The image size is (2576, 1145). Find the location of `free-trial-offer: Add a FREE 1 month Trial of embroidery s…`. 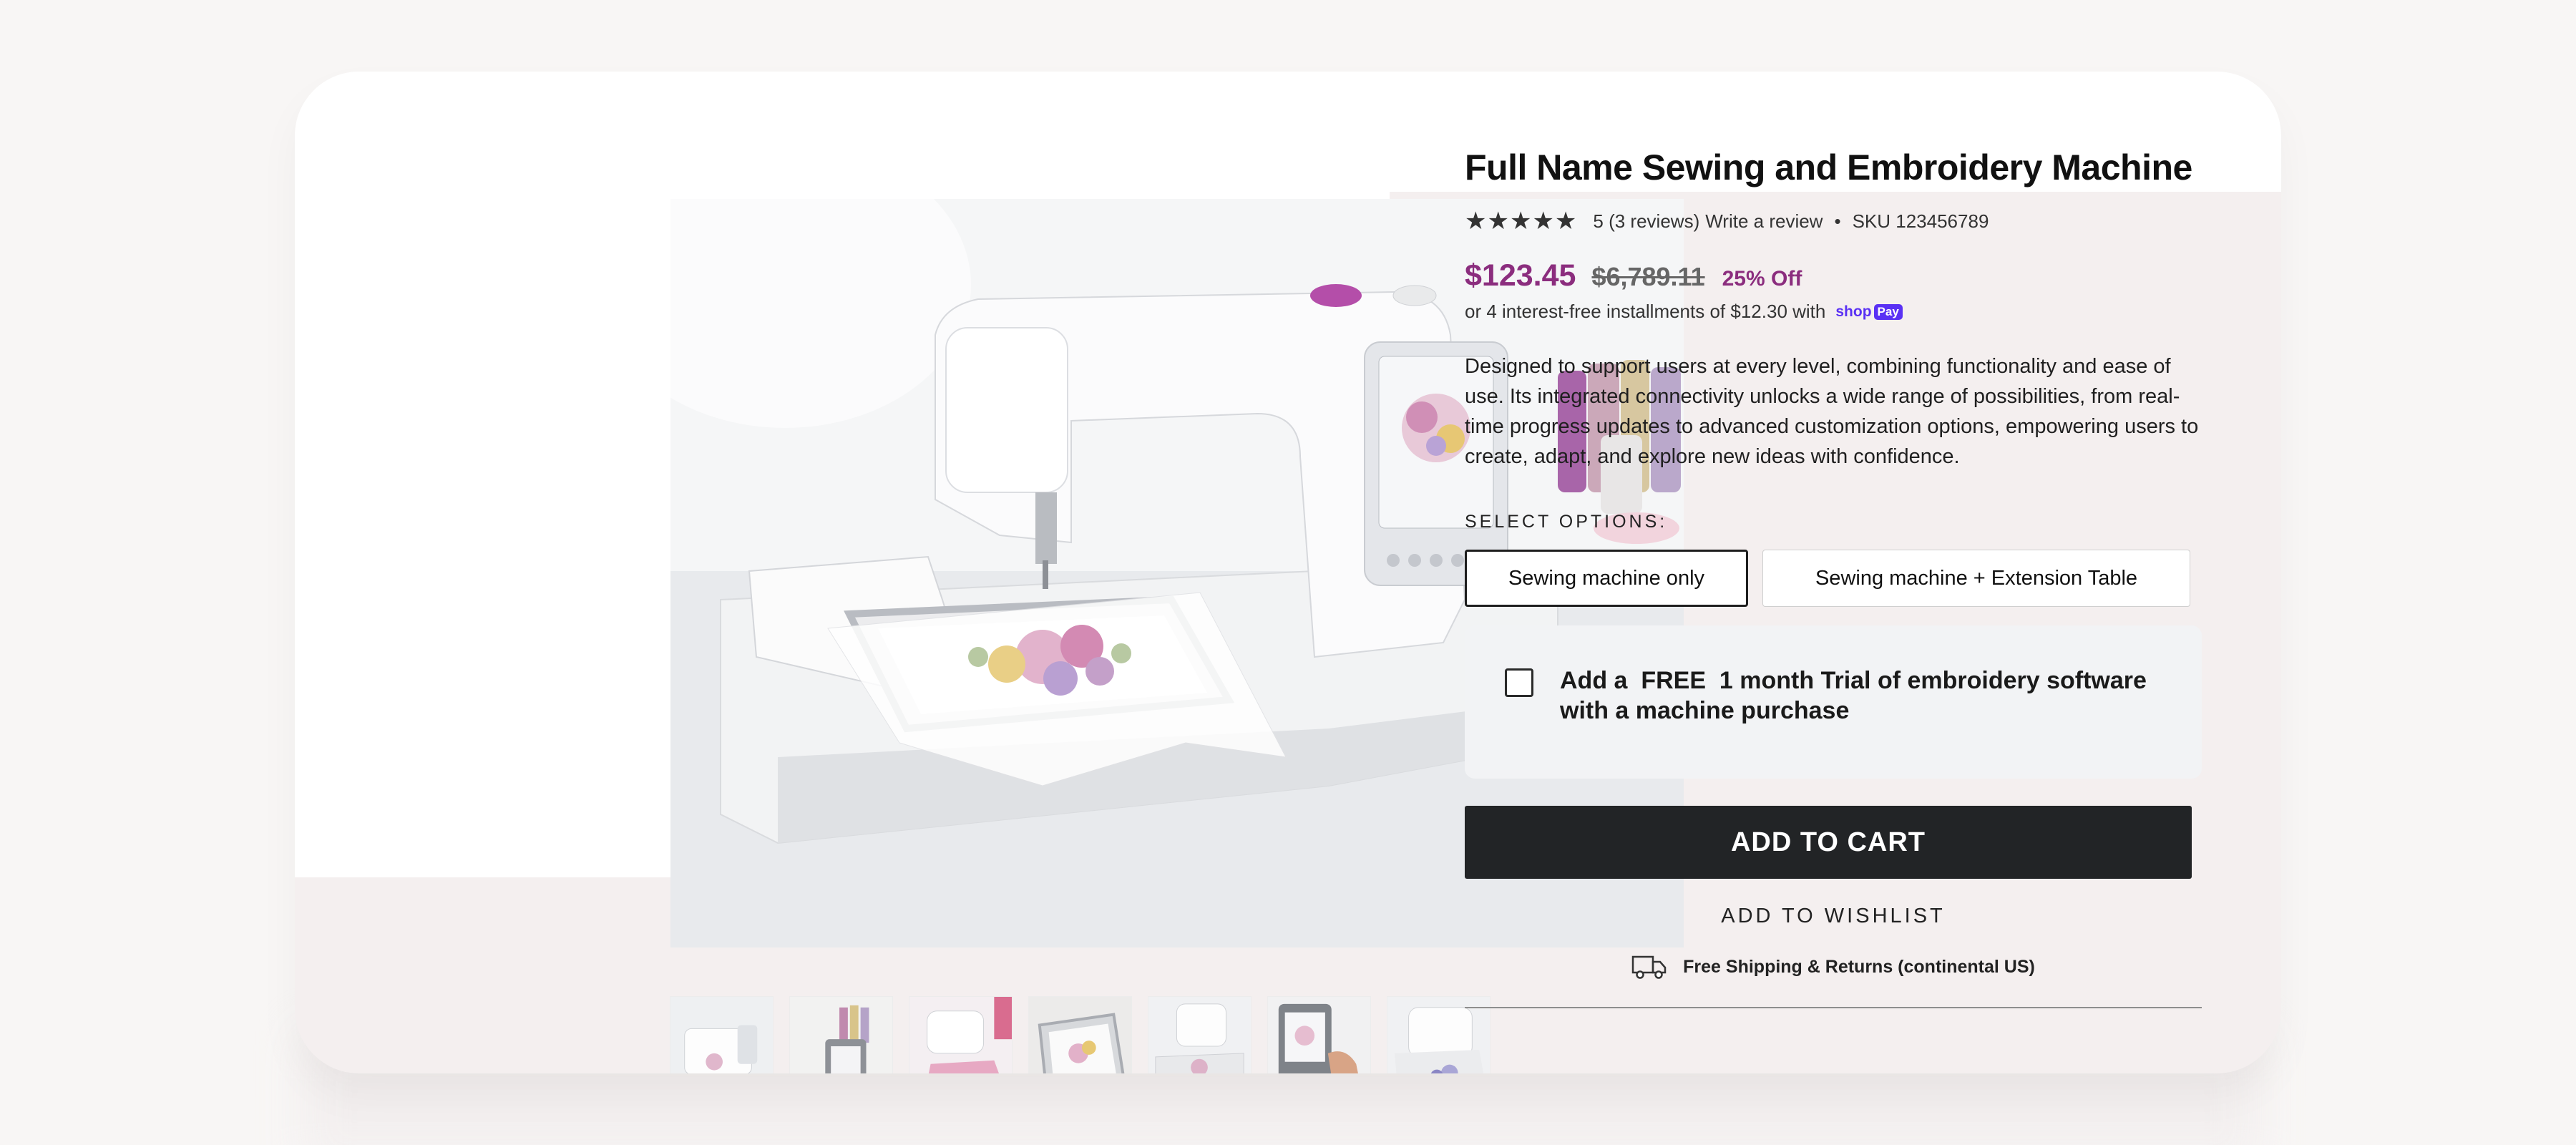

free-trial-offer: Add a FREE 1 month Trial of embroidery s… is located at coordinates (1833, 702).